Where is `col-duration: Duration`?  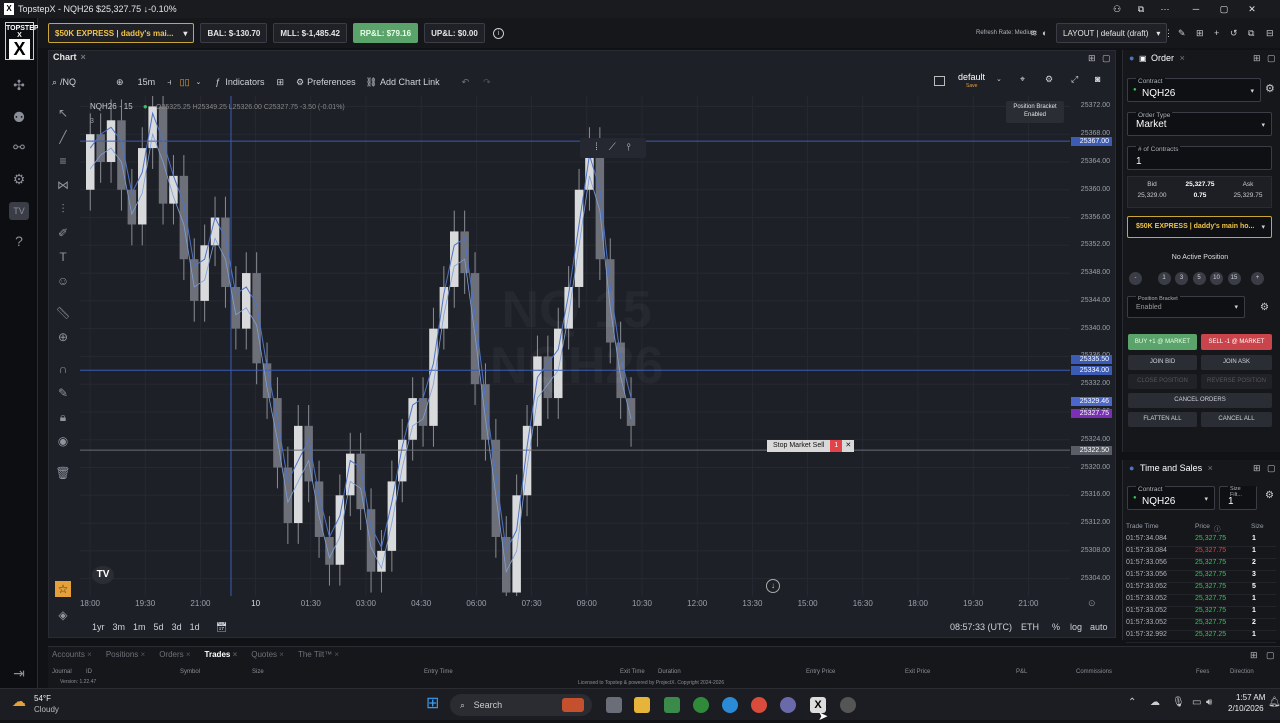
col-duration: Duration is located at coordinates (669, 672).